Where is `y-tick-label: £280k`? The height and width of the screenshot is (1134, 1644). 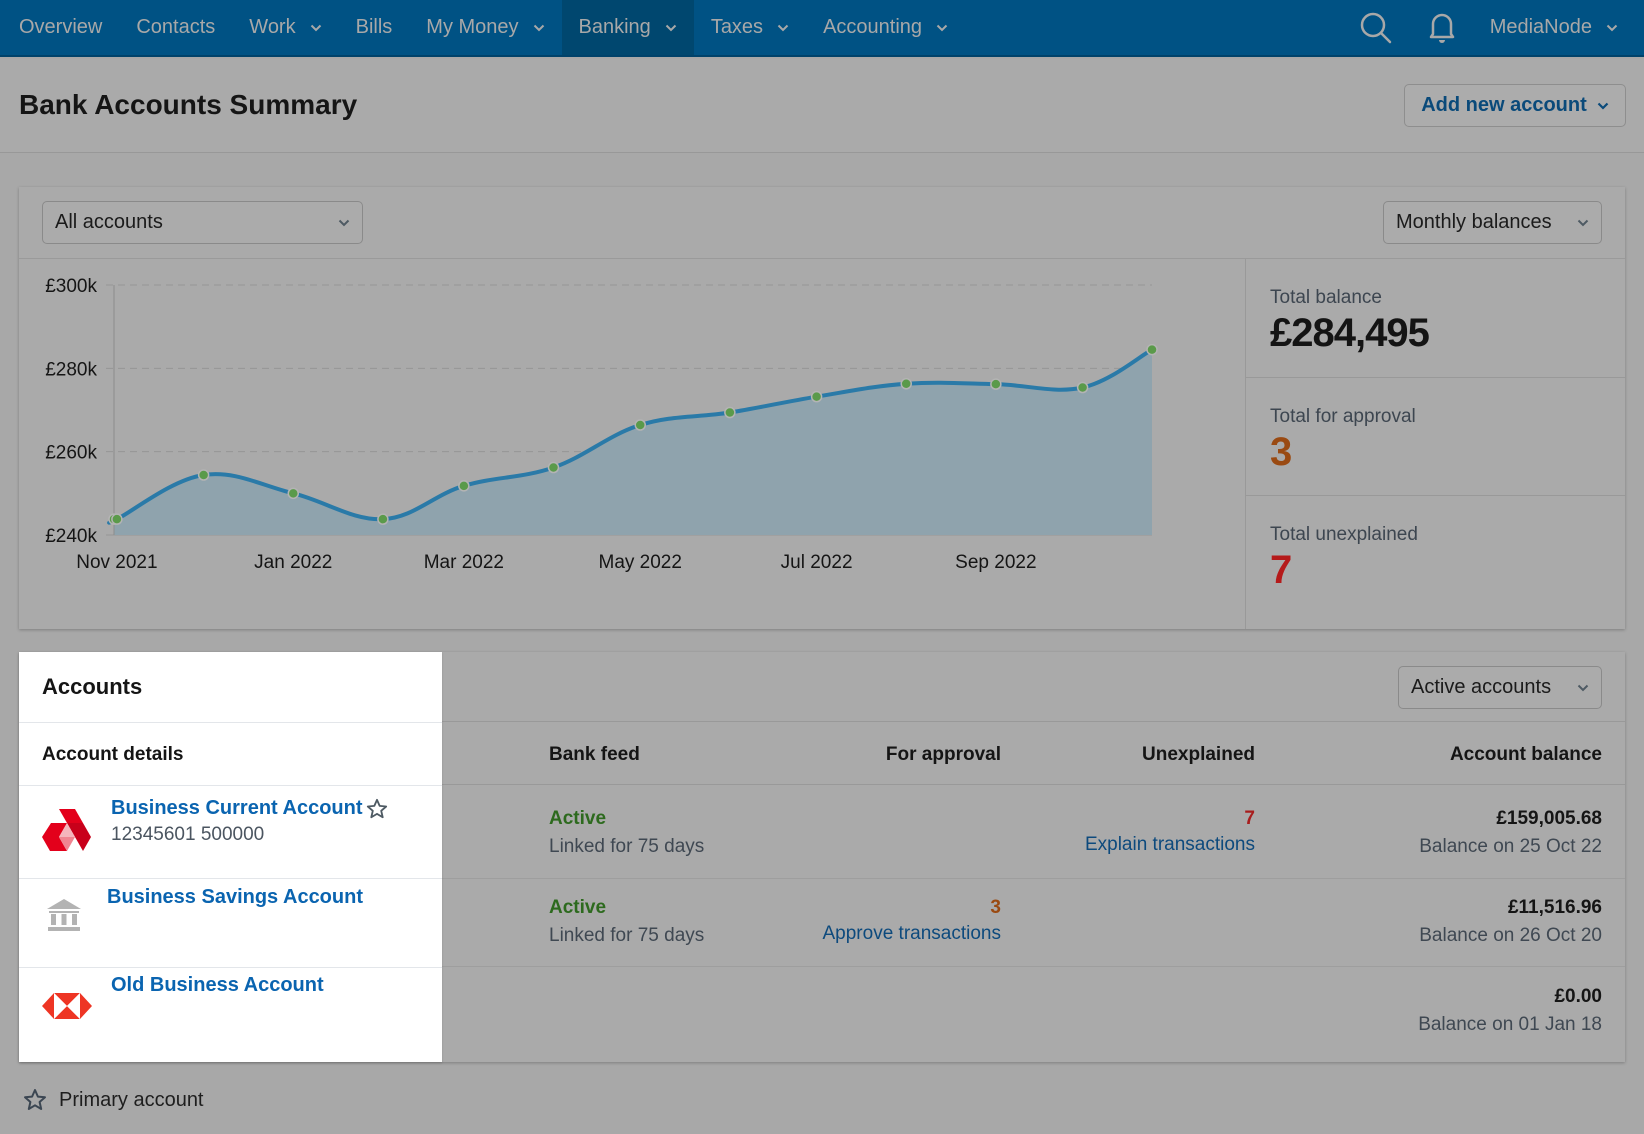 y-tick-label: £280k is located at coordinates (71, 369).